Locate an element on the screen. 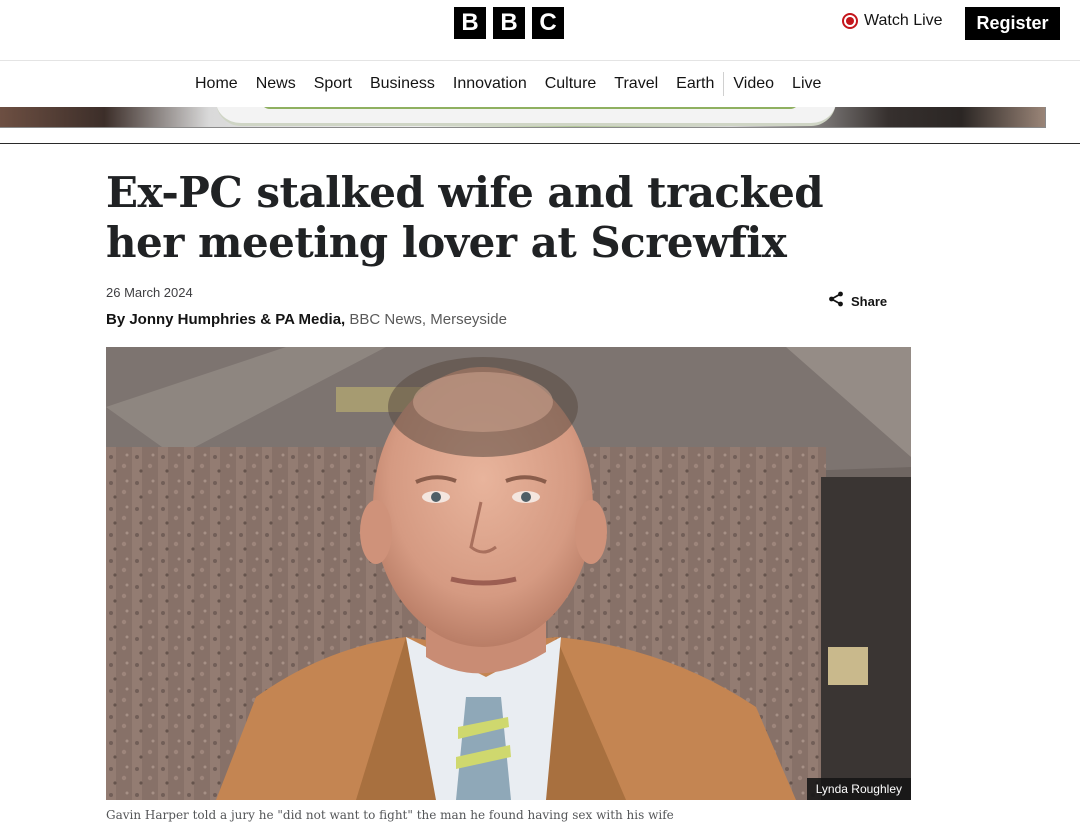 Image resolution: width=1080 pixels, height=835 pixels. section-divider is located at coordinates (540, 143).